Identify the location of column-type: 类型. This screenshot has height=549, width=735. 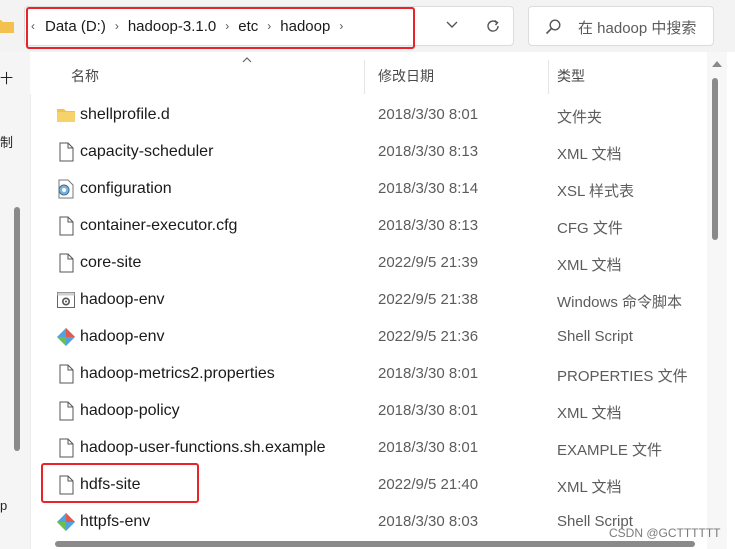
(571, 76).